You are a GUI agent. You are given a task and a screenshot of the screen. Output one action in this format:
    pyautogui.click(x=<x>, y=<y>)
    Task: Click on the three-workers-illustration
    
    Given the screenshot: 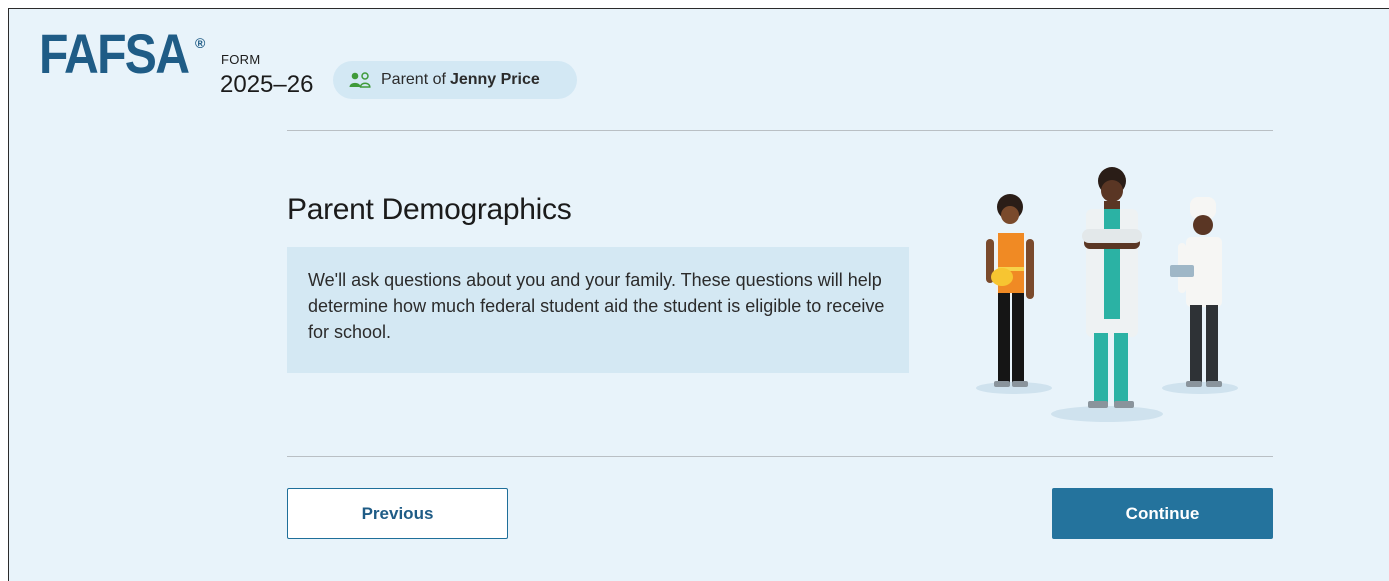 What is the action you would take?
    pyautogui.click(x=1107, y=294)
    